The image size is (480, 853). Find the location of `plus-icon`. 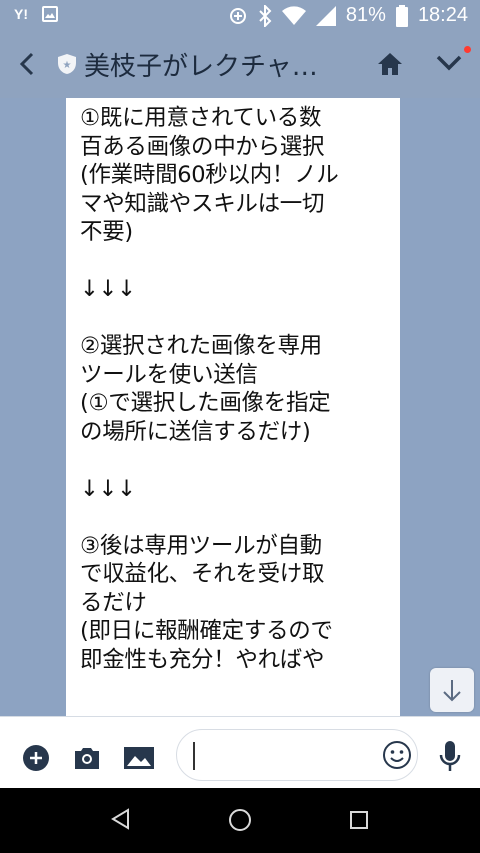

plus-icon is located at coordinates (36, 758).